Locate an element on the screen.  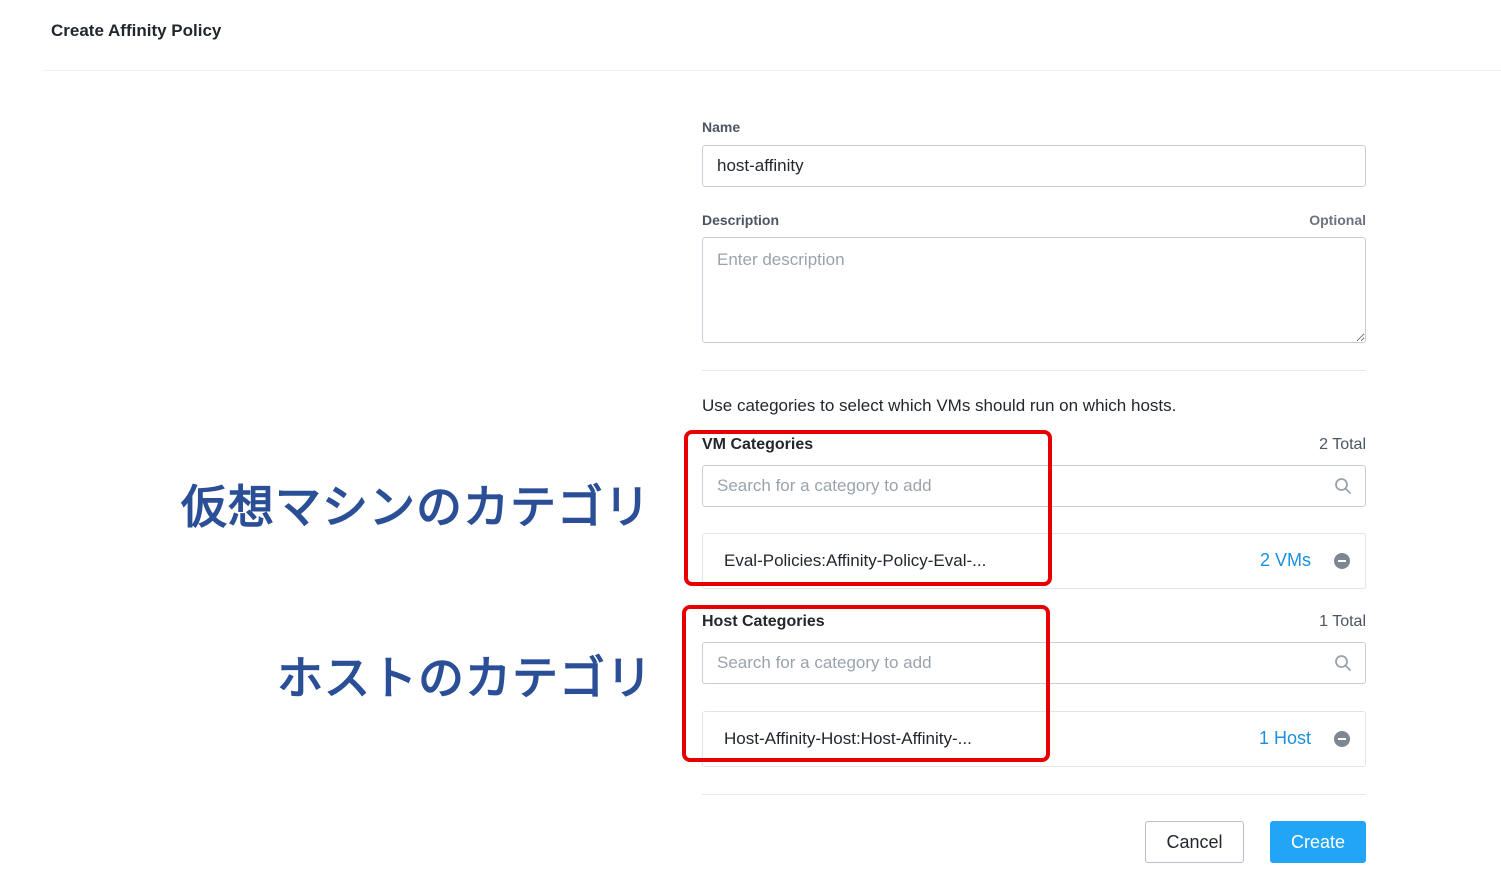
host-categories-total: 1 Total is located at coordinates (1342, 621).